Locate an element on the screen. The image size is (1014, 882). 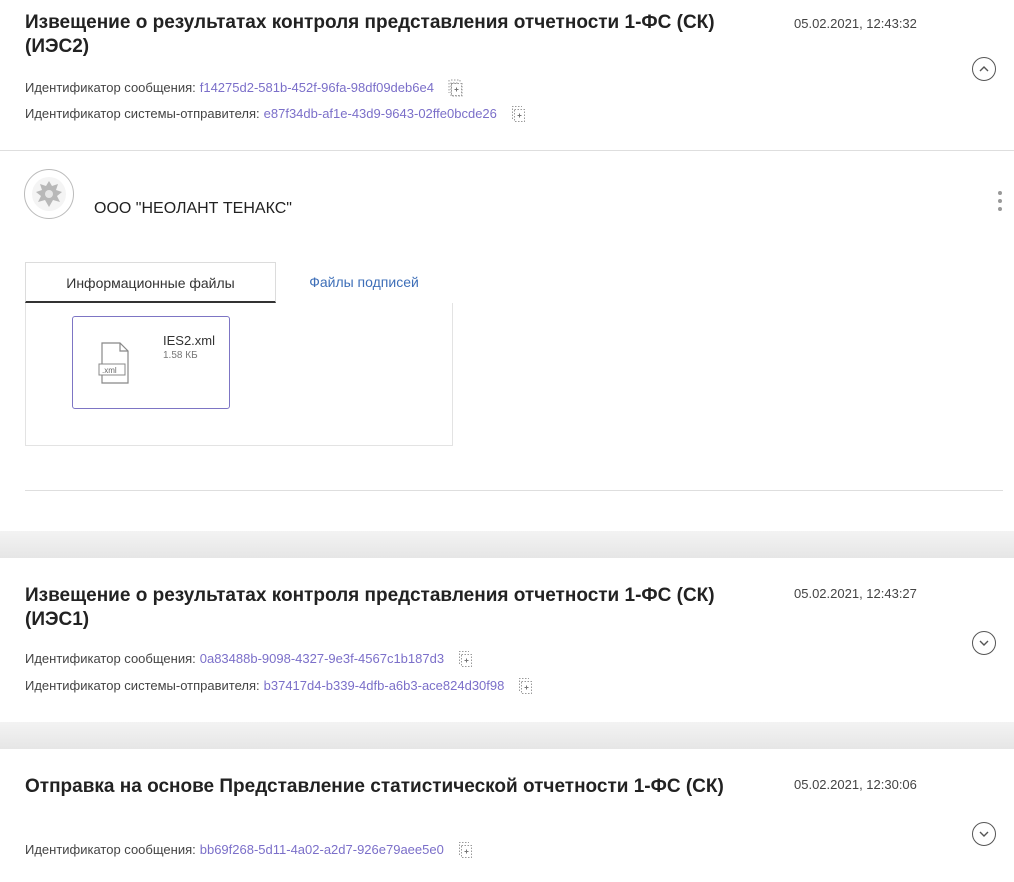
message-date: 05.02.2021, 12:30:06 is located at coordinates (855, 784).